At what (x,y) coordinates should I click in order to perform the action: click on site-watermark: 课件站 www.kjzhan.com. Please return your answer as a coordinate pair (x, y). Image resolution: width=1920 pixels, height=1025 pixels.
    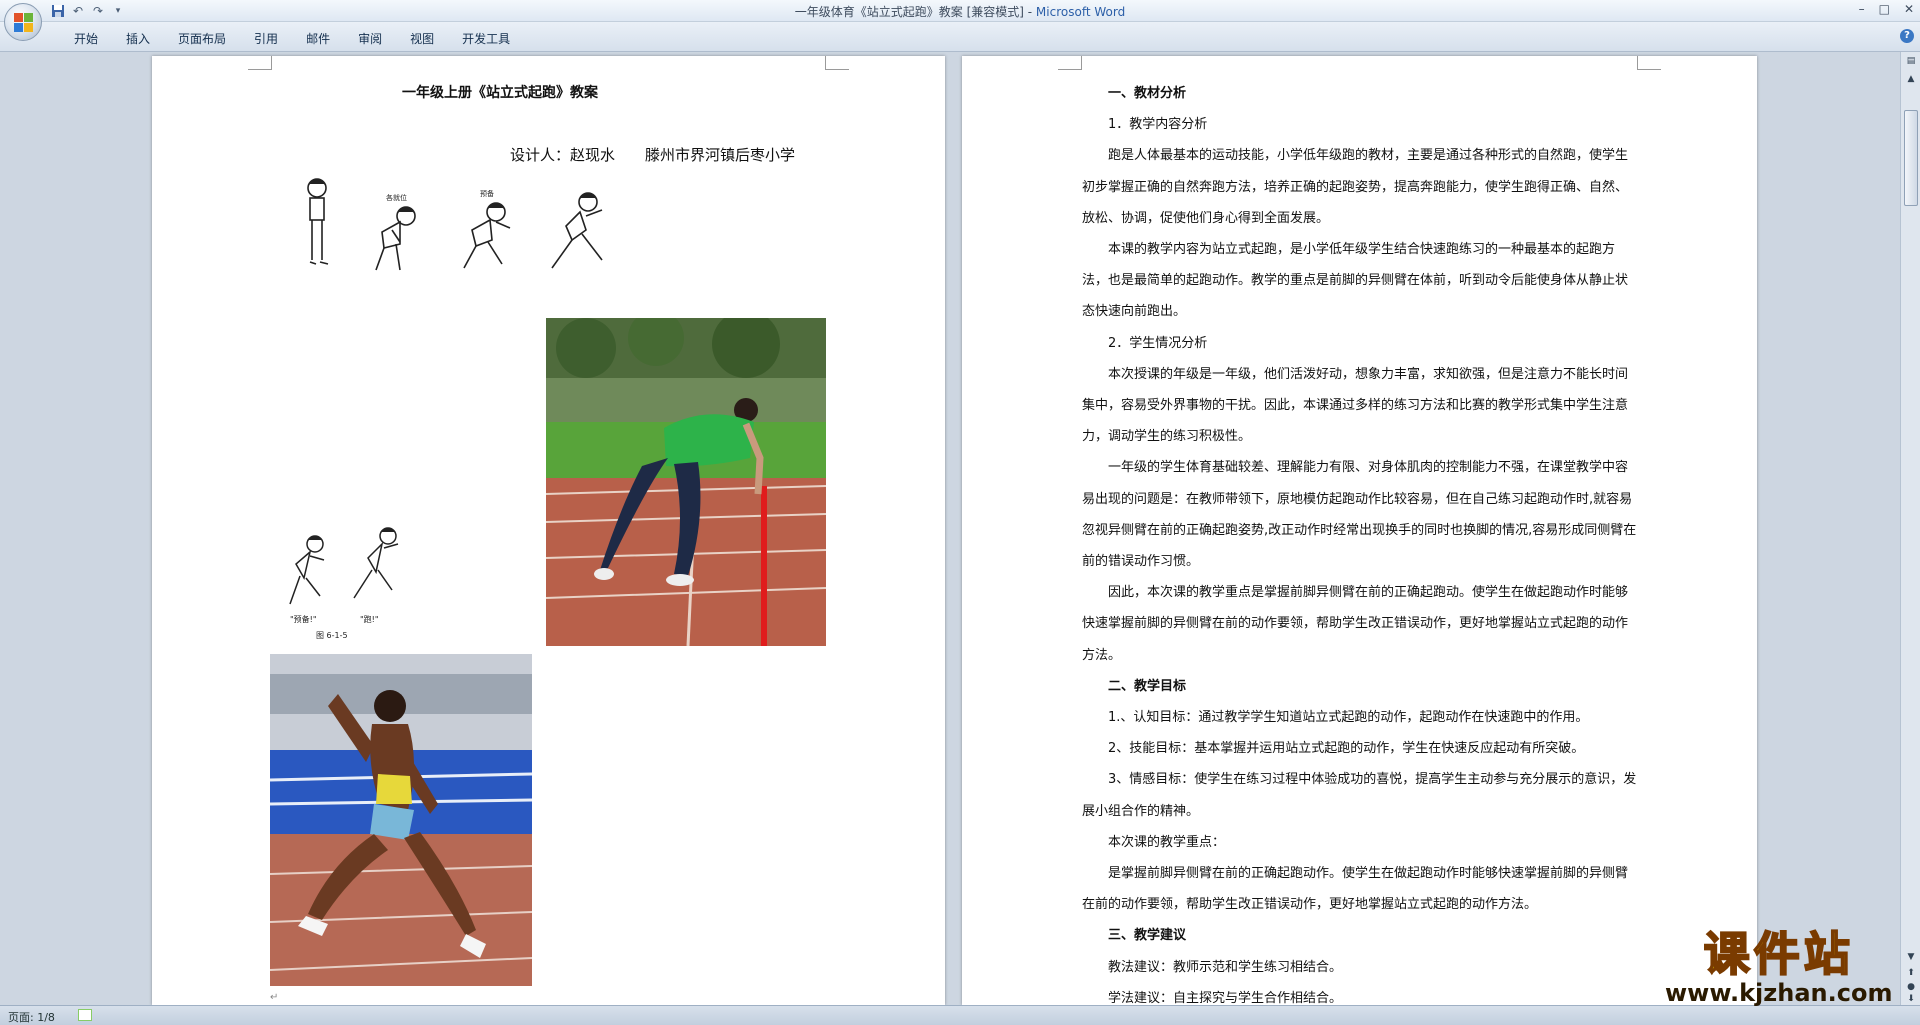
    Looking at the image, I should click on (1779, 967).